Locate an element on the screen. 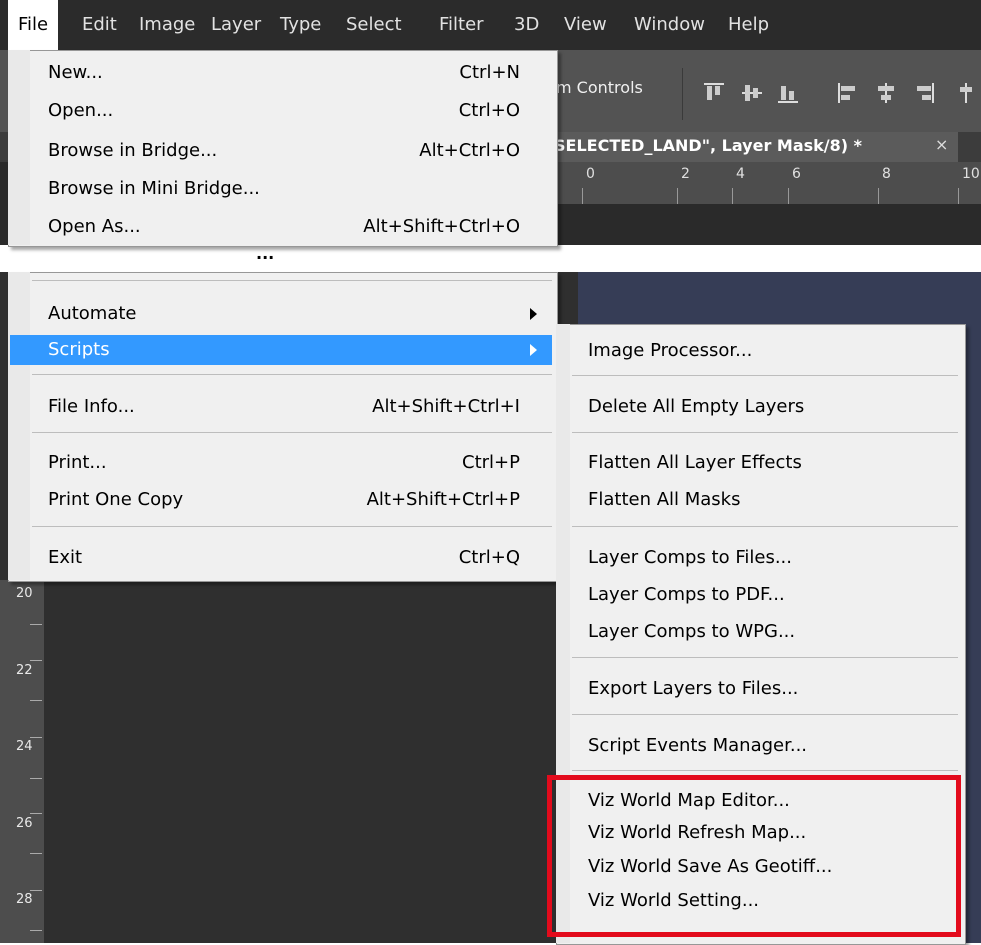  ruler-label: 4 is located at coordinates (740, 174).